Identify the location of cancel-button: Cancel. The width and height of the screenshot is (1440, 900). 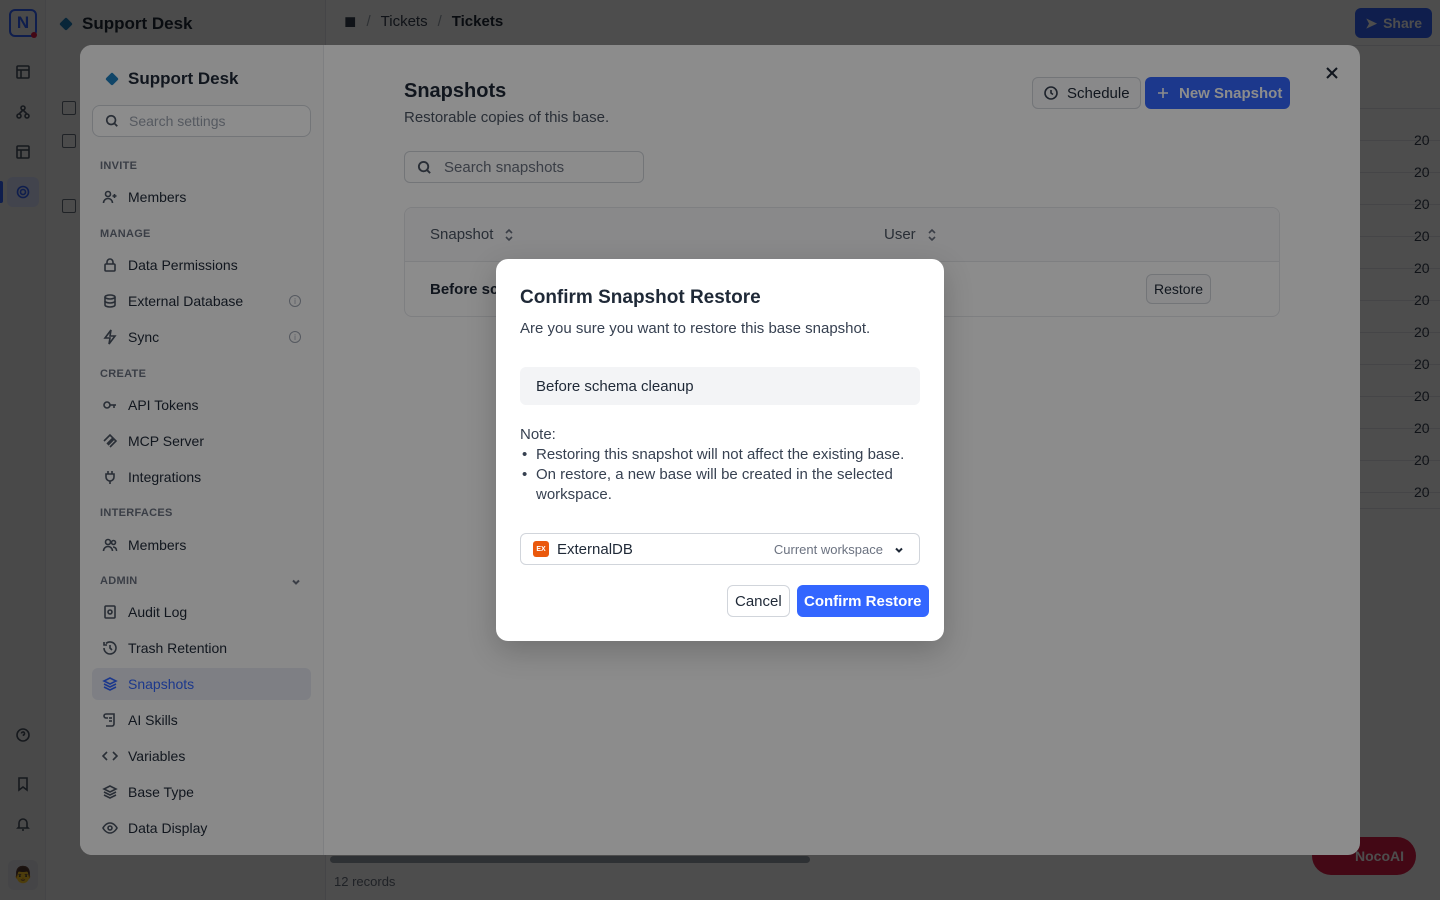
(758, 601).